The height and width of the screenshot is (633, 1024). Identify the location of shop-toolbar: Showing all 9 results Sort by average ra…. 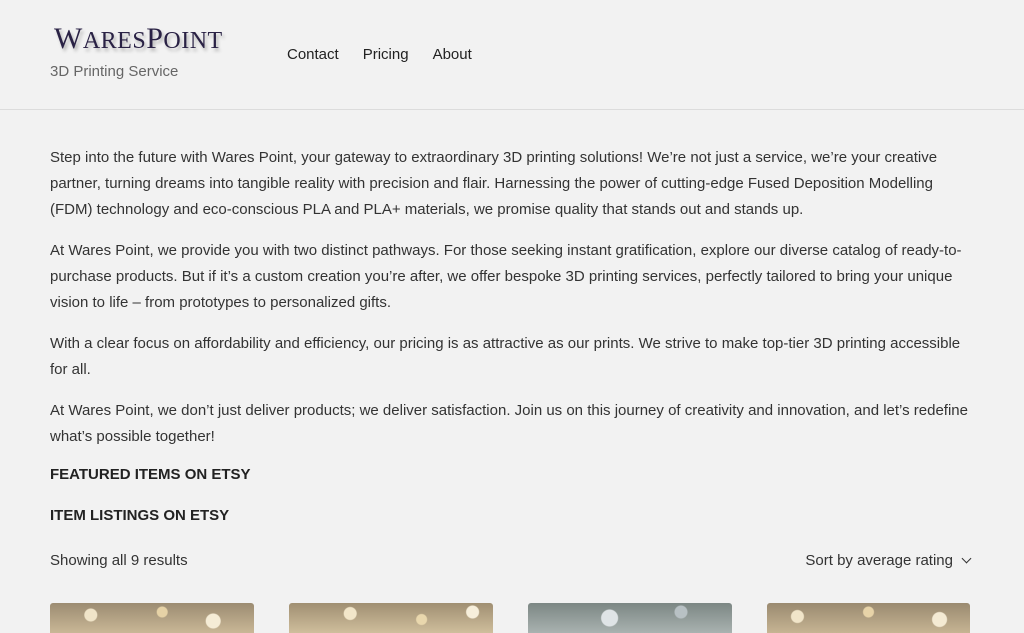
(512, 562).